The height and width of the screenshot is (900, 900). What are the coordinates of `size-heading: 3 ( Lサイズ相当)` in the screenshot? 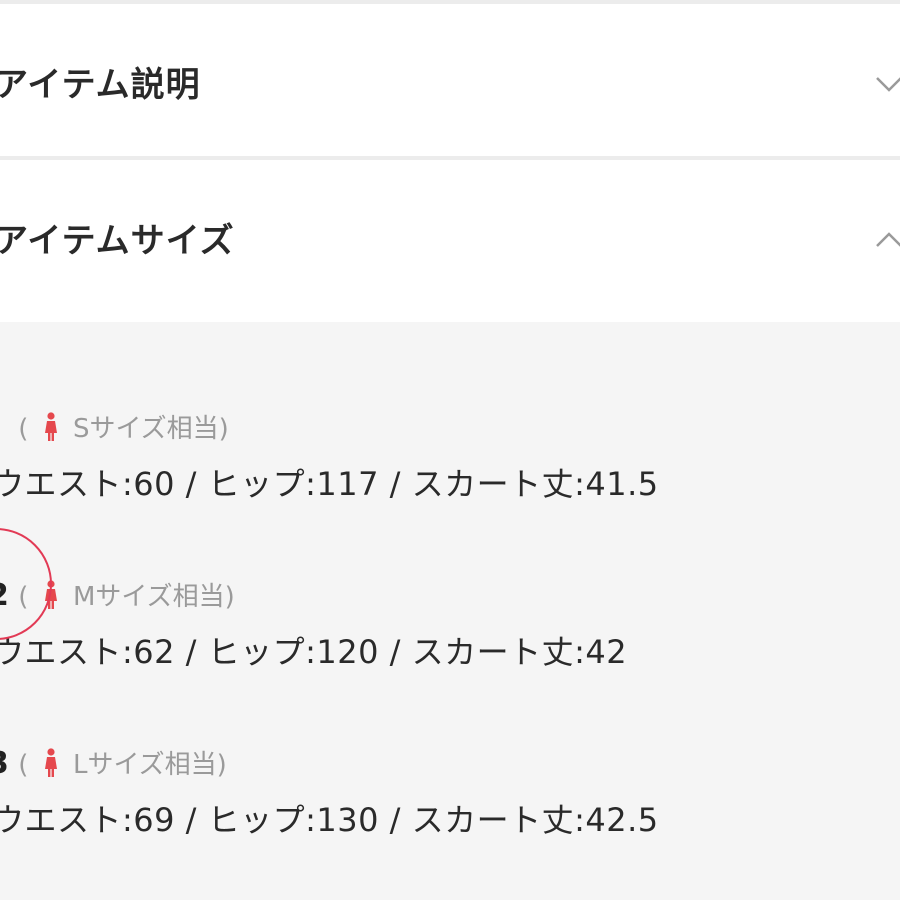 It's located at (113, 763).